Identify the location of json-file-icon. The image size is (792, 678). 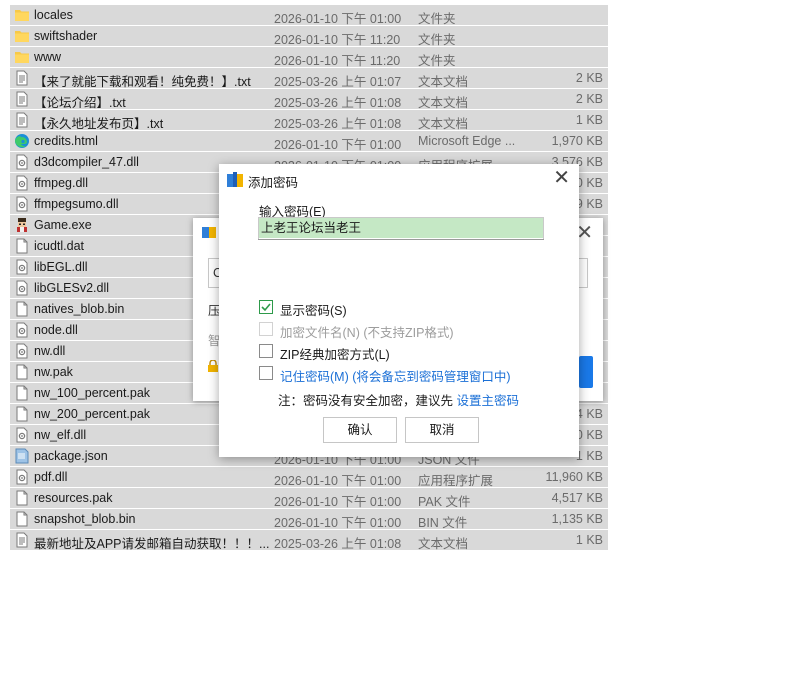
(22, 456).